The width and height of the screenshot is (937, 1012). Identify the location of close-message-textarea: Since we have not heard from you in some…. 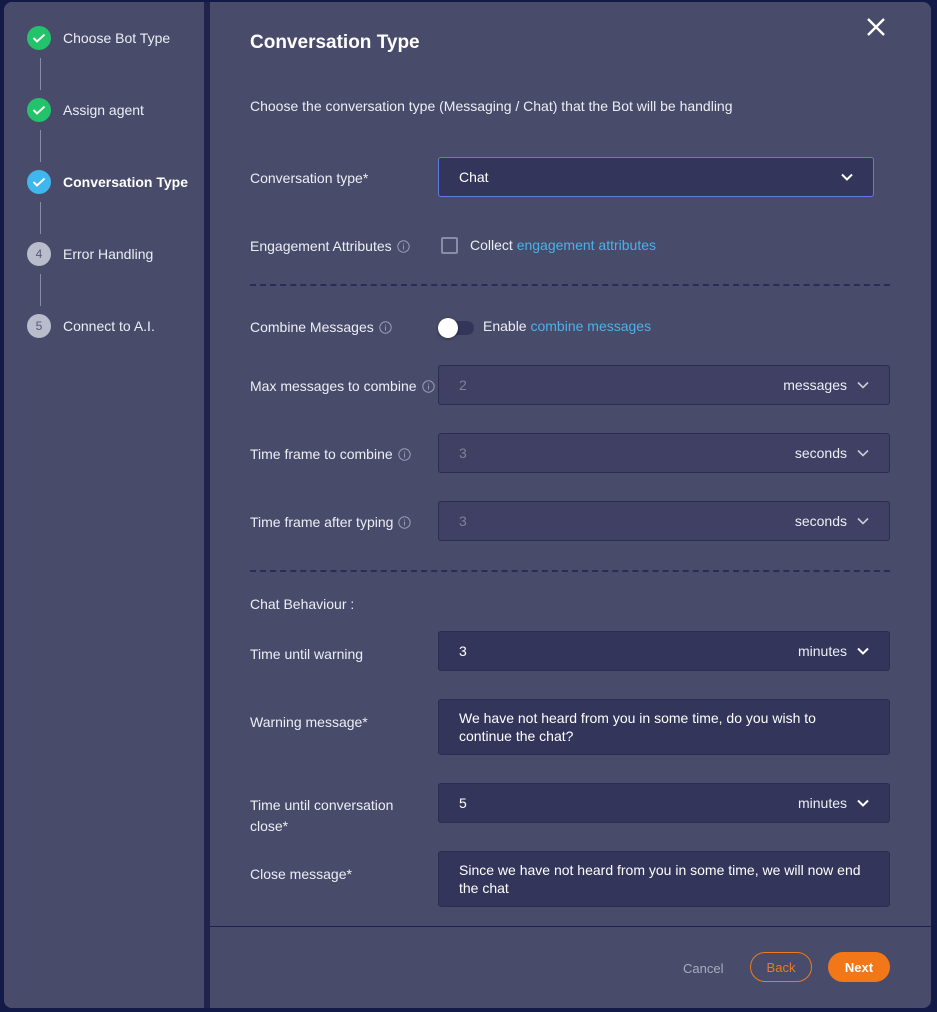
(664, 879).